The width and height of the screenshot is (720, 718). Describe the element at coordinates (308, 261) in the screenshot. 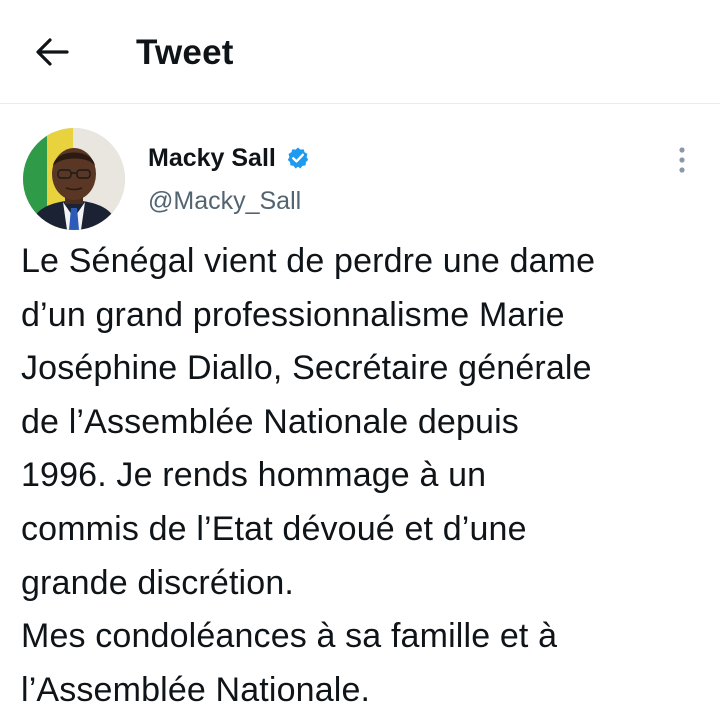

I see `tweet-text-line: Le Sénégal vient de perdre une dame` at that location.